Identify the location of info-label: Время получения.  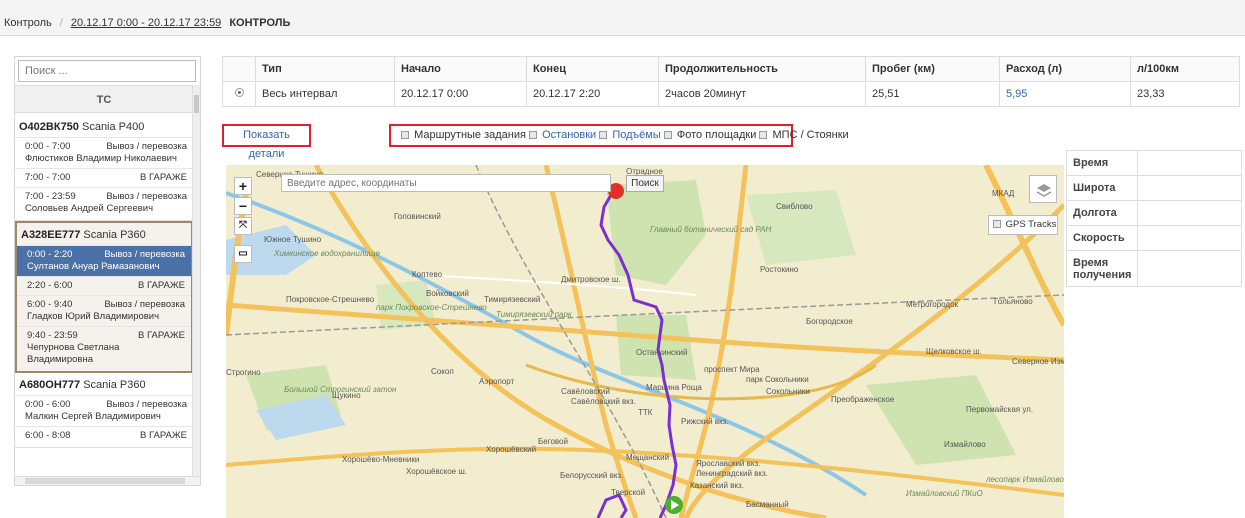
(1102, 268).